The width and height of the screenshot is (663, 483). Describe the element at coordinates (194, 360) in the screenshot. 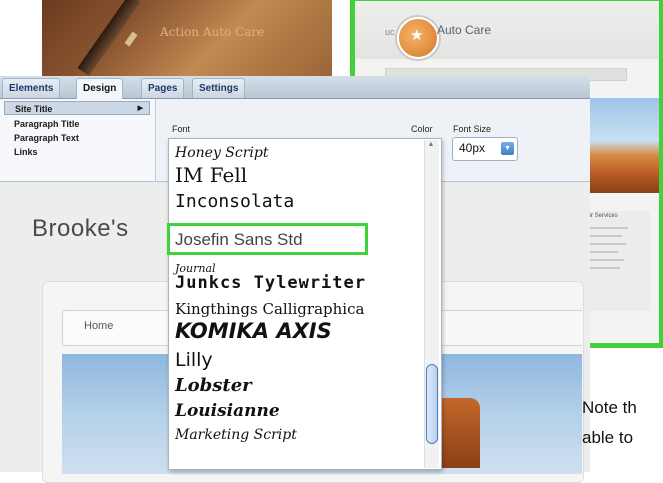

I see `font-option: Lilly` at that location.